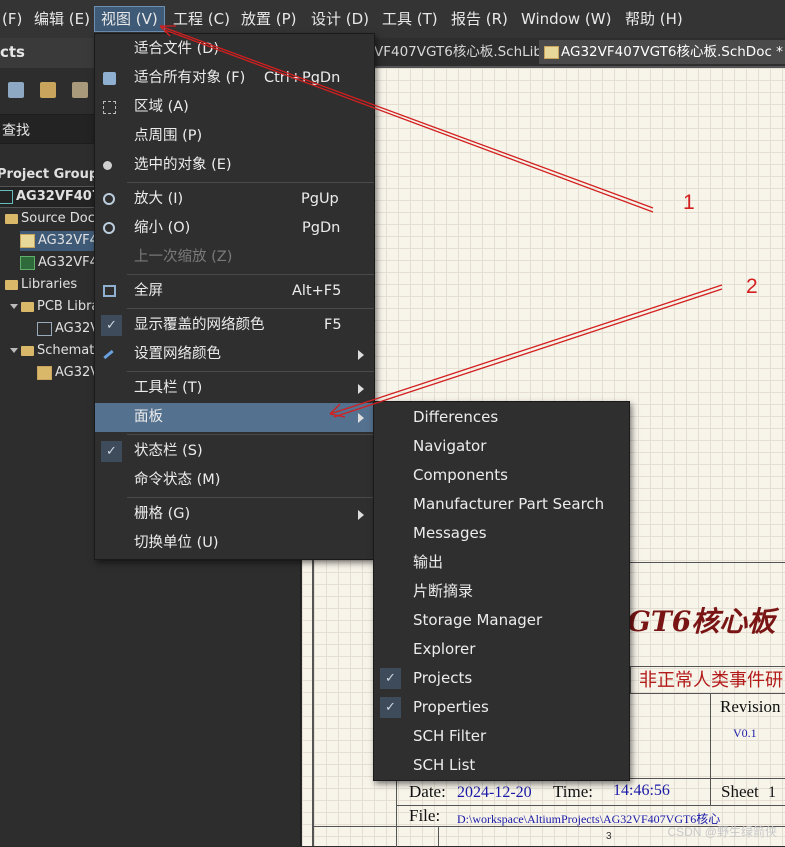 The image size is (785, 847). Describe the element at coordinates (16, 90) in the screenshot. I see `save-project-icon` at that location.